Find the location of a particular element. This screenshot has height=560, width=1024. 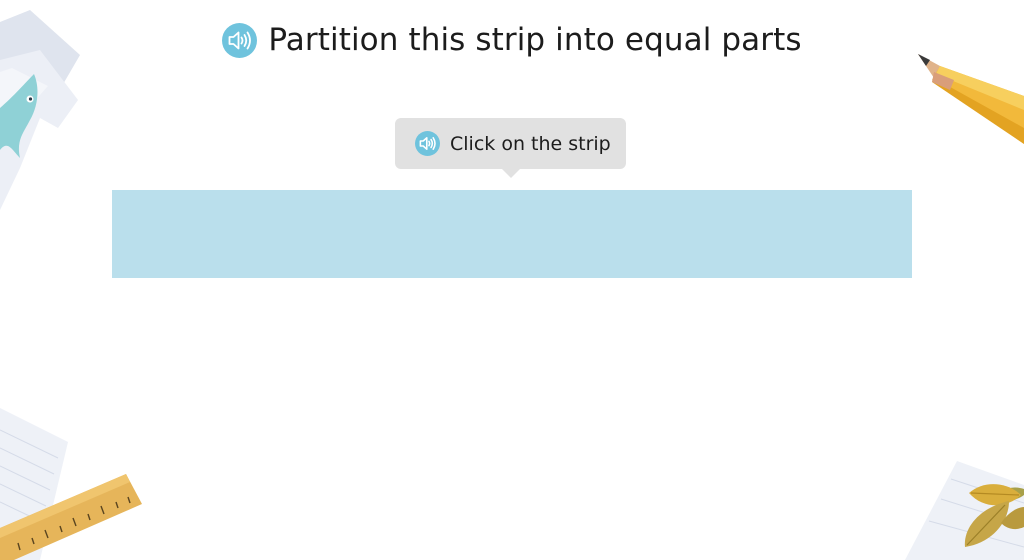

hint-tooltip: Click on the strip is located at coordinates (510, 148).